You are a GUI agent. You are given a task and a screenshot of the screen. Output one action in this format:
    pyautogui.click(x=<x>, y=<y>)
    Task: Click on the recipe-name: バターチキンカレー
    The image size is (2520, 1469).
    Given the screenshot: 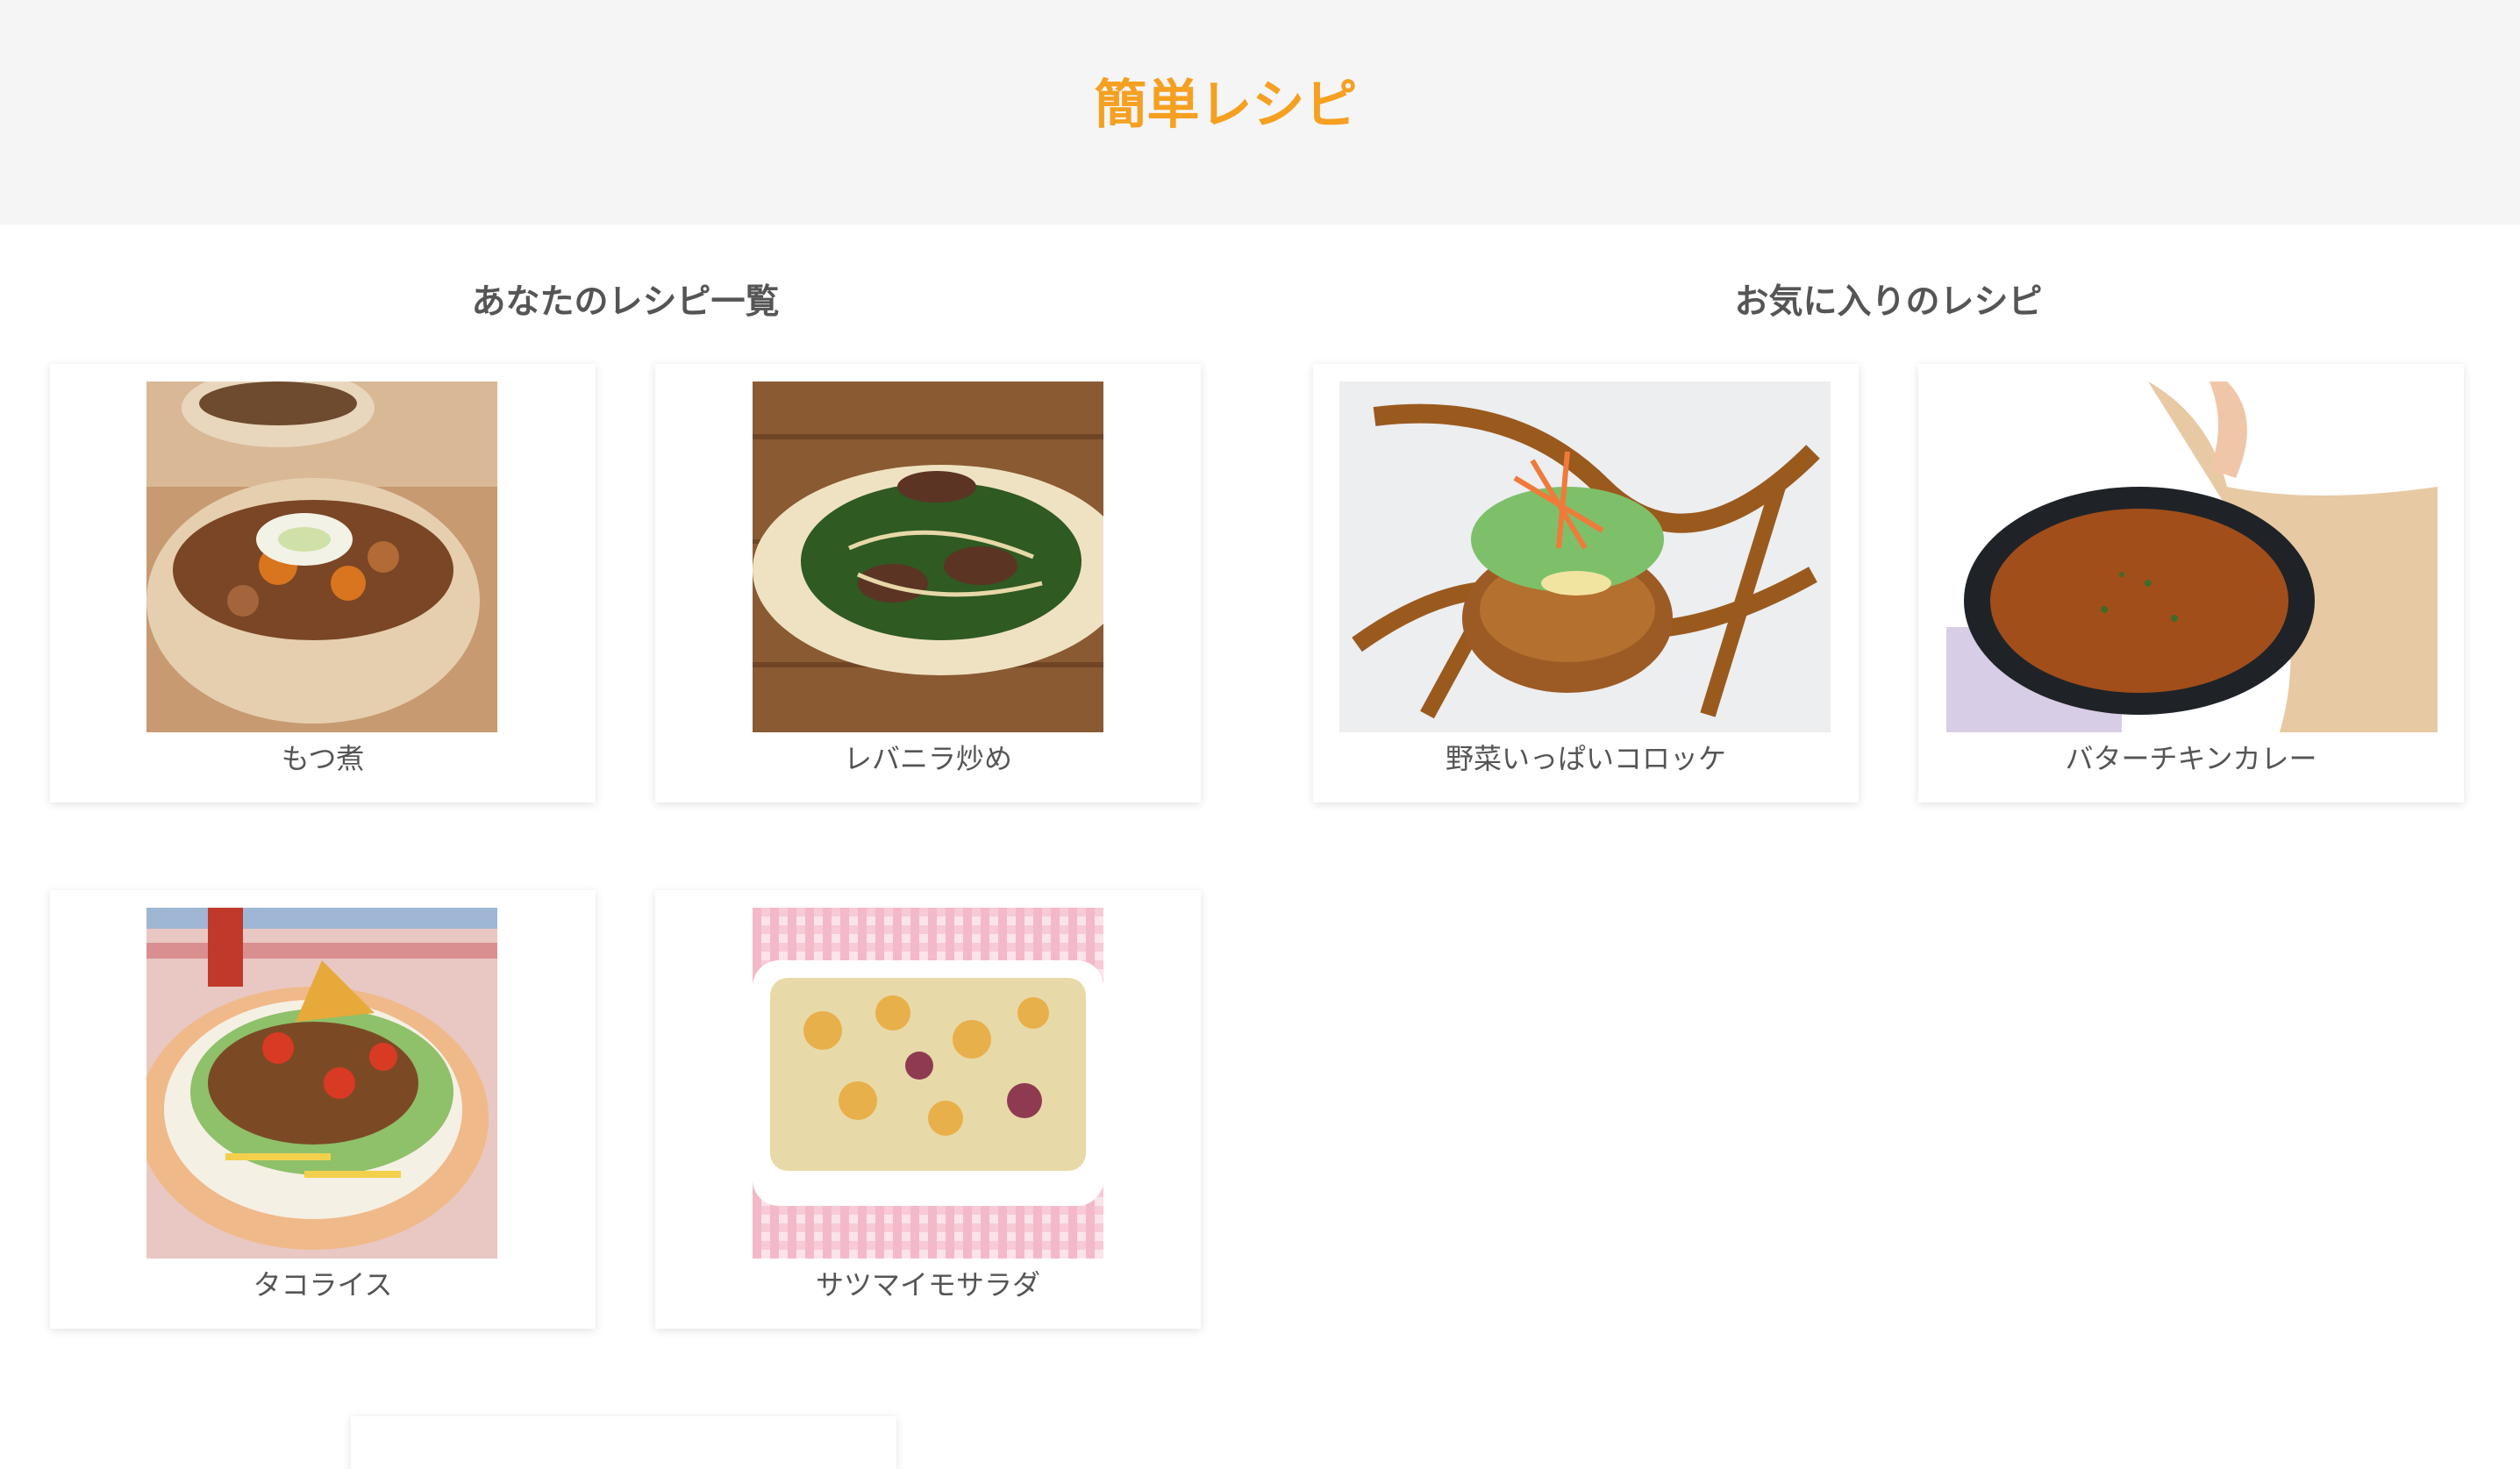 What is the action you would take?
    pyautogui.click(x=2191, y=758)
    